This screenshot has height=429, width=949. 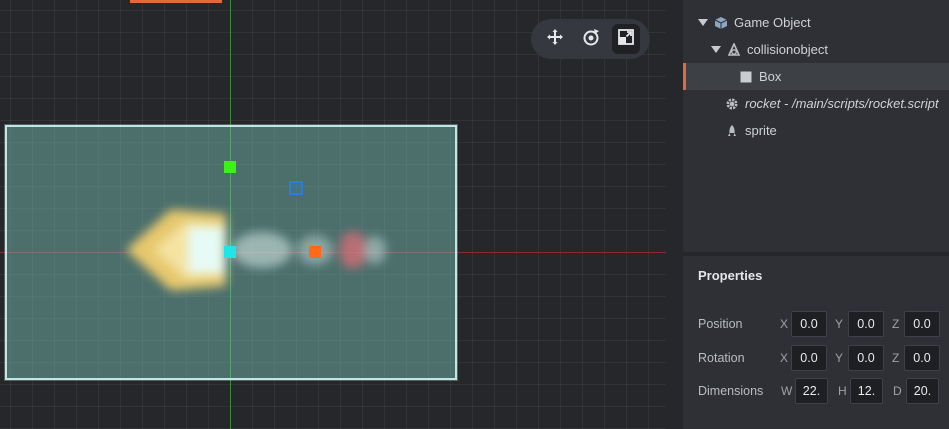 I want to click on scale-handle-xy-plane, so click(x=296, y=188).